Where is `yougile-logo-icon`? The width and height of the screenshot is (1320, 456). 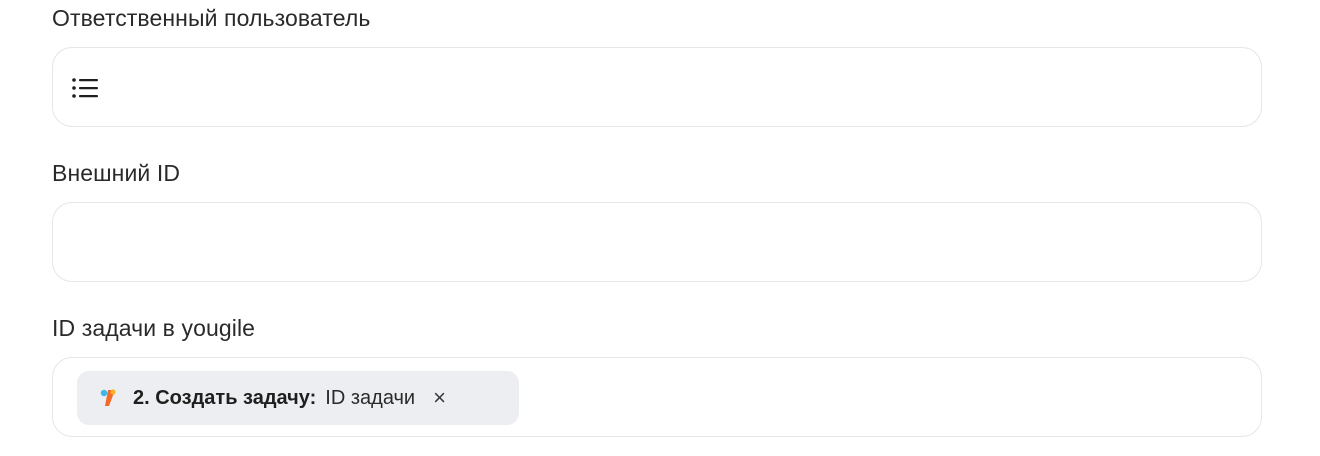
yougile-logo-icon is located at coordinates (108, 397).